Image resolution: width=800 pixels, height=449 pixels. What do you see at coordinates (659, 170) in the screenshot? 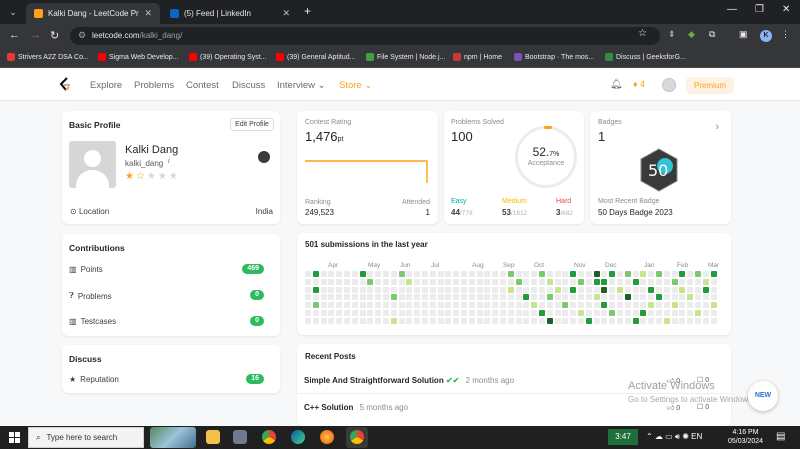
I see `badge-50-days-icon: 50` at bounding box center [659, 170].